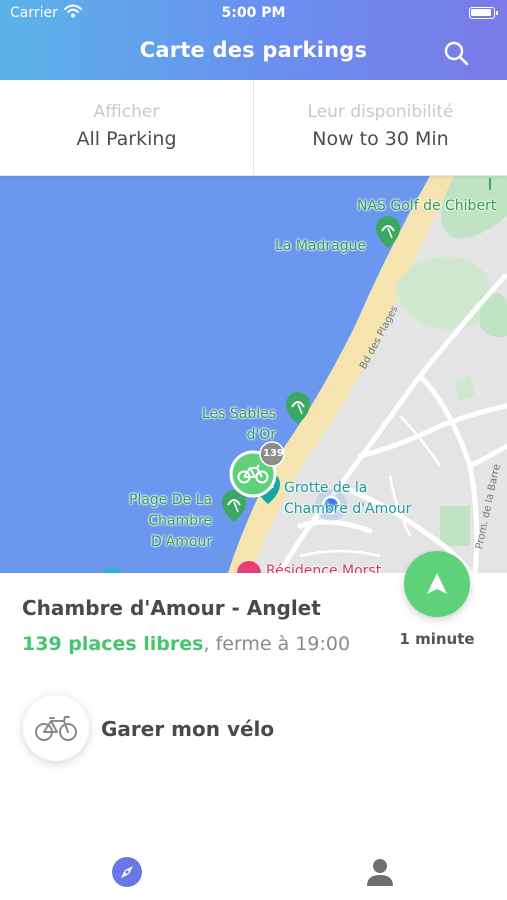  What do you see at coordinates (273, 453) in the screenshot?
I see `parking-count-badge-text: 139` at bounding box center [273, 453].